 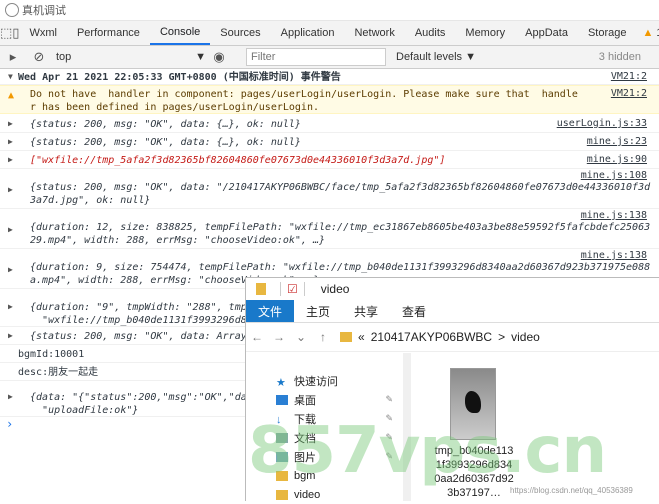 I want to click on tab-network: Network, so click(x=374, y=33).